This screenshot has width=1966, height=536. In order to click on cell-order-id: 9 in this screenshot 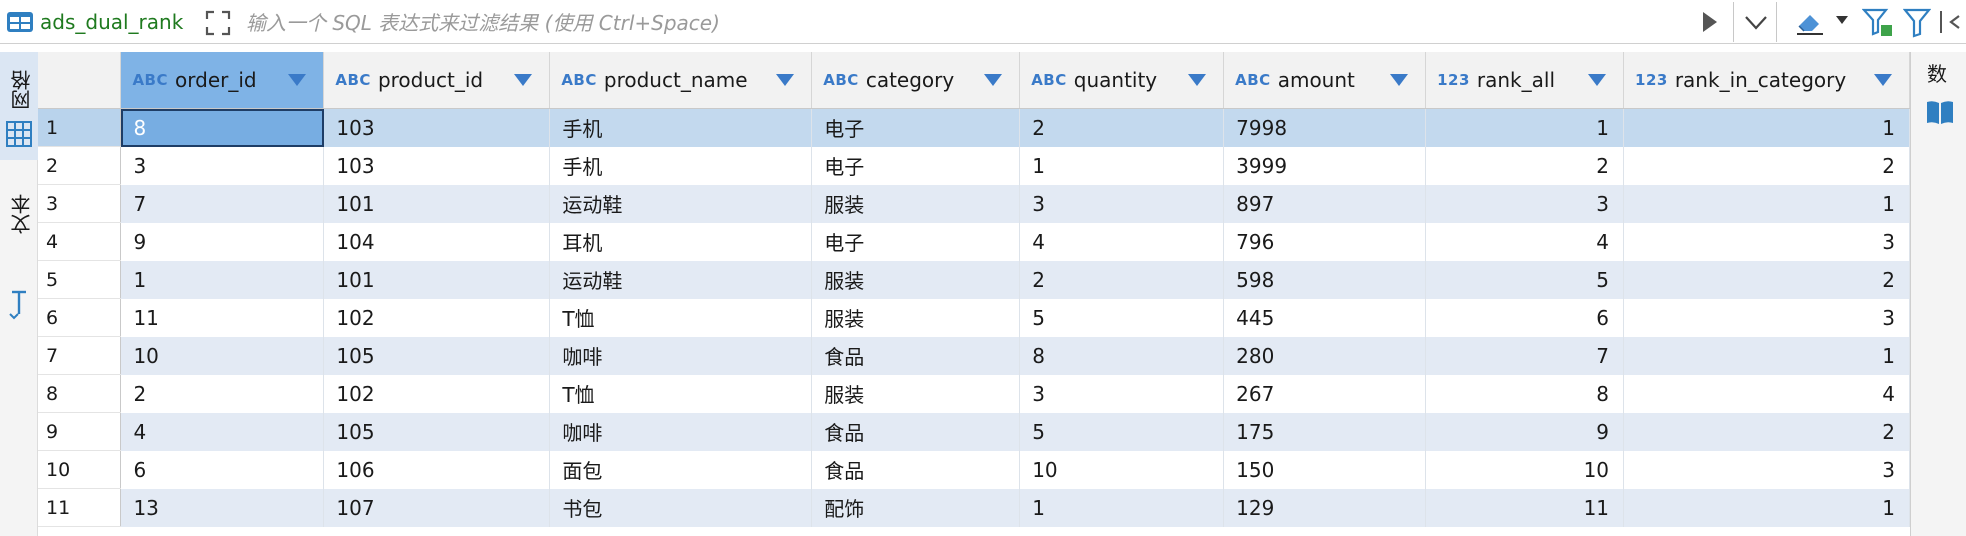, I will do `click(222, 241)`.